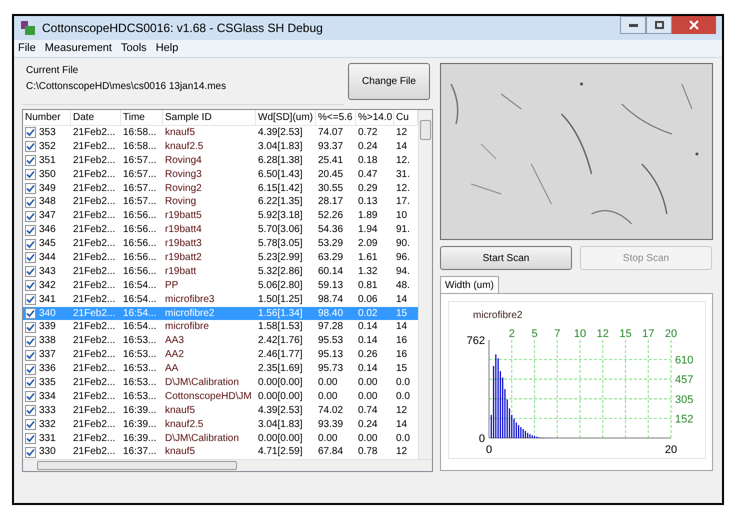  I want to click on column-header: %>14.0, so click(375, 117).